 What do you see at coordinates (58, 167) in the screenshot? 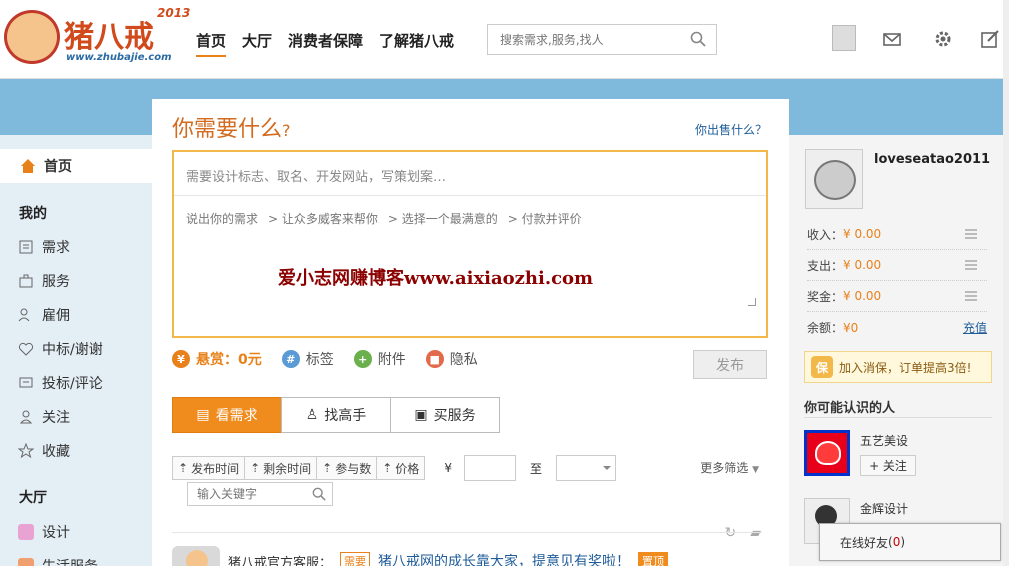
I see `sidebar-home-label: 首页` at bounding box center [58, 167].